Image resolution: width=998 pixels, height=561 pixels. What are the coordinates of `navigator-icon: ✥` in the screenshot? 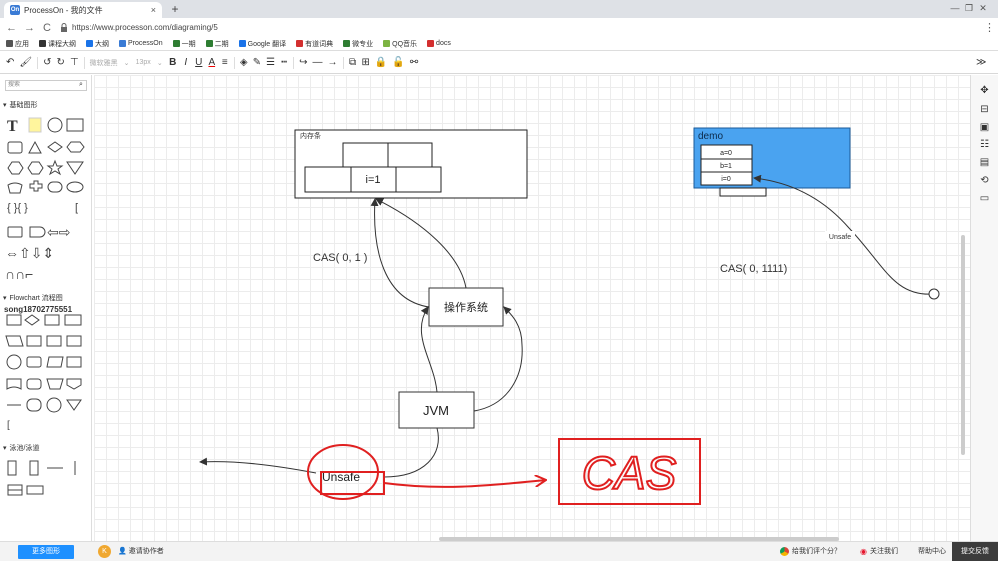 It's located at (984, 90).